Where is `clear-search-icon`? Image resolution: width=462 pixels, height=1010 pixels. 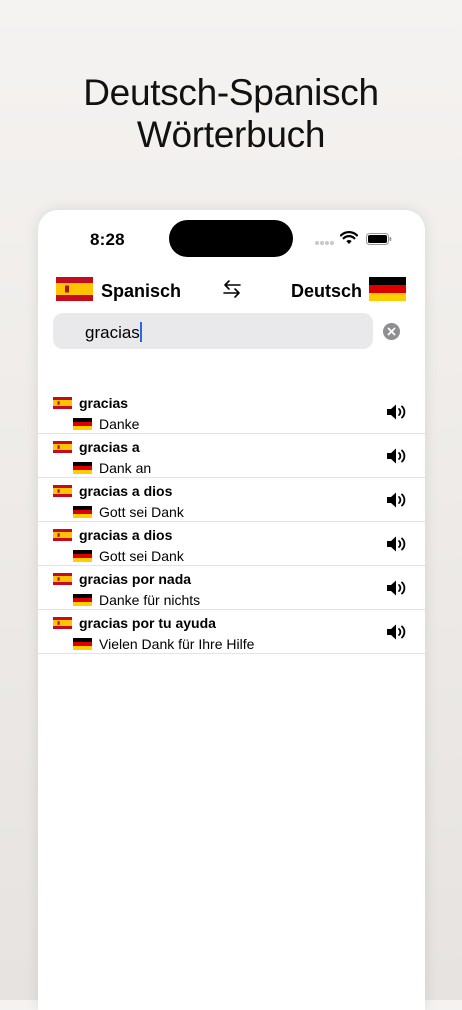 clear-search-icon is located at coordinates (391, 331).